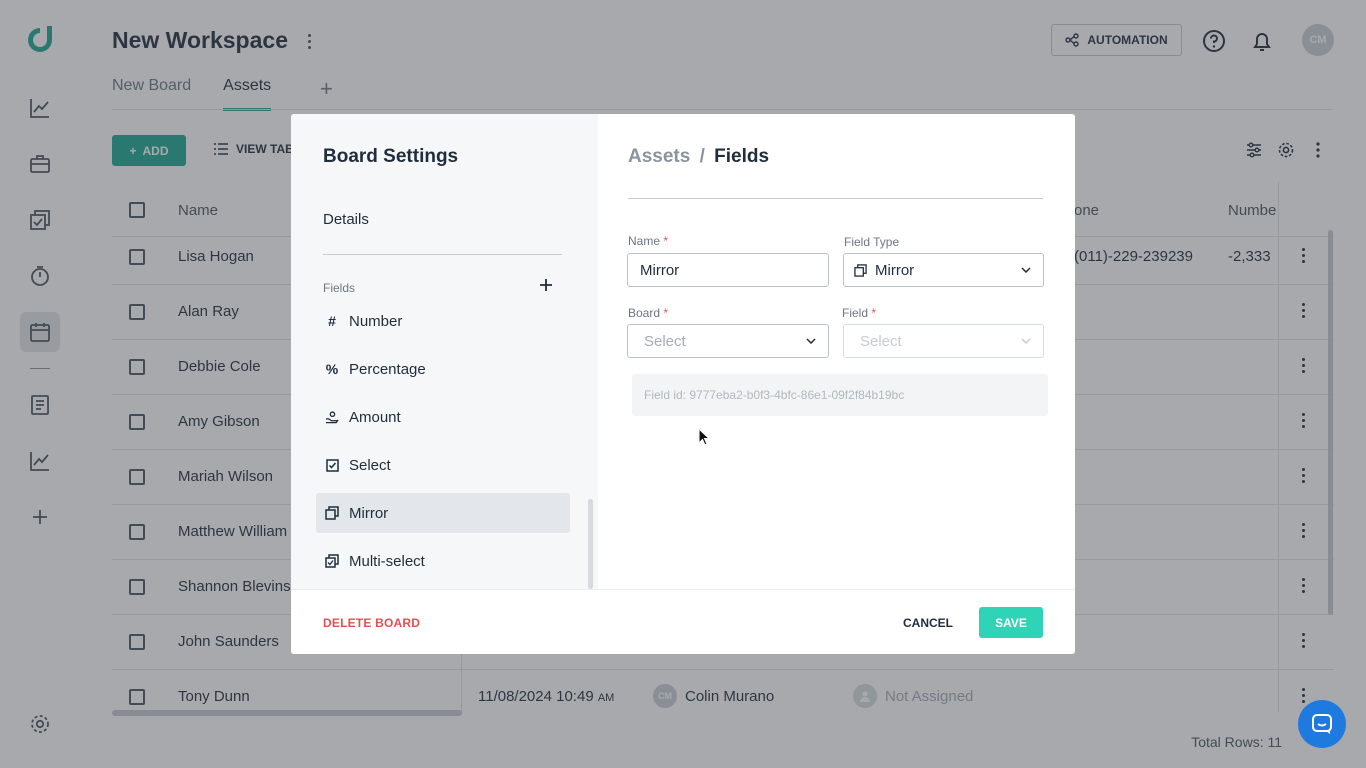 Image resolution: width=1366 pixels, height=768 pixels. What do you see at coordinates (391, 156) in the screenshot?
I see `modal-title: Board Settings` at bounding box center [391, 156].